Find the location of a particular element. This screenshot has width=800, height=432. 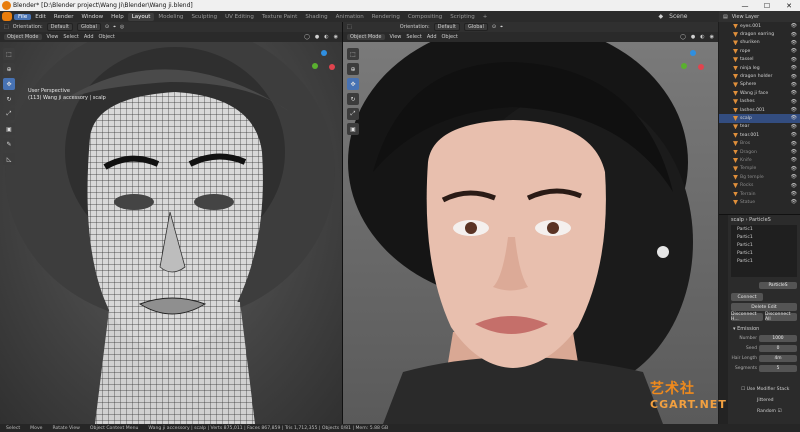

close-button: ✕ is located at coordinates (789, 5).